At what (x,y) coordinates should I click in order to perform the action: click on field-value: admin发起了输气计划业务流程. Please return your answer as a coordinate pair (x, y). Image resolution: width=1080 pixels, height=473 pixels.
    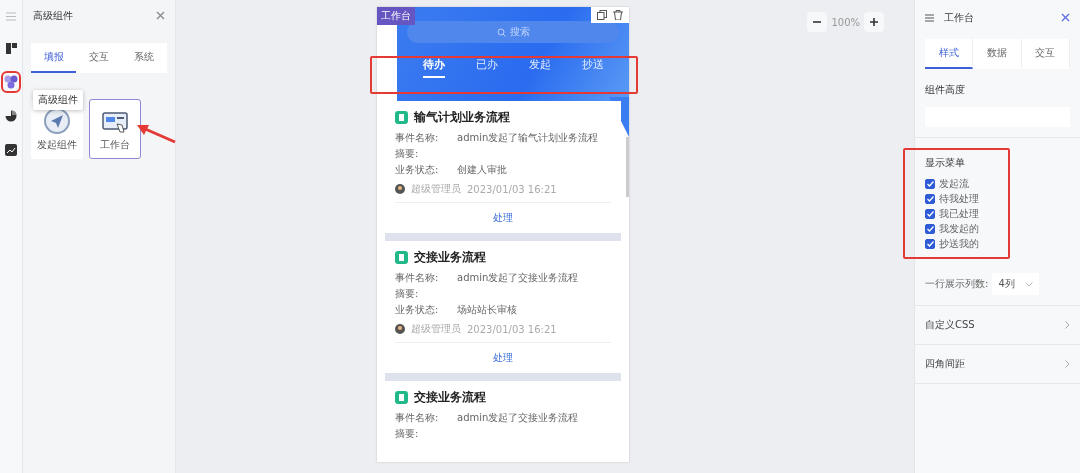
    Looking at the image, I should click on (528, 138).